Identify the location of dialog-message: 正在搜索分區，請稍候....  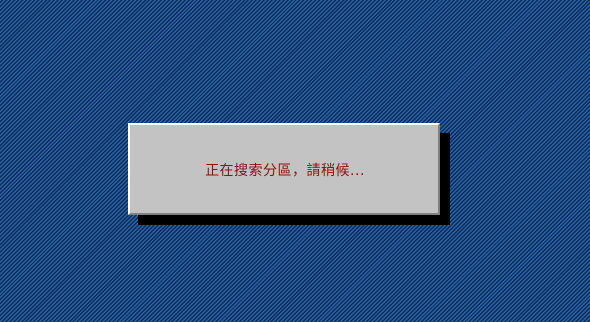
(285, 170).